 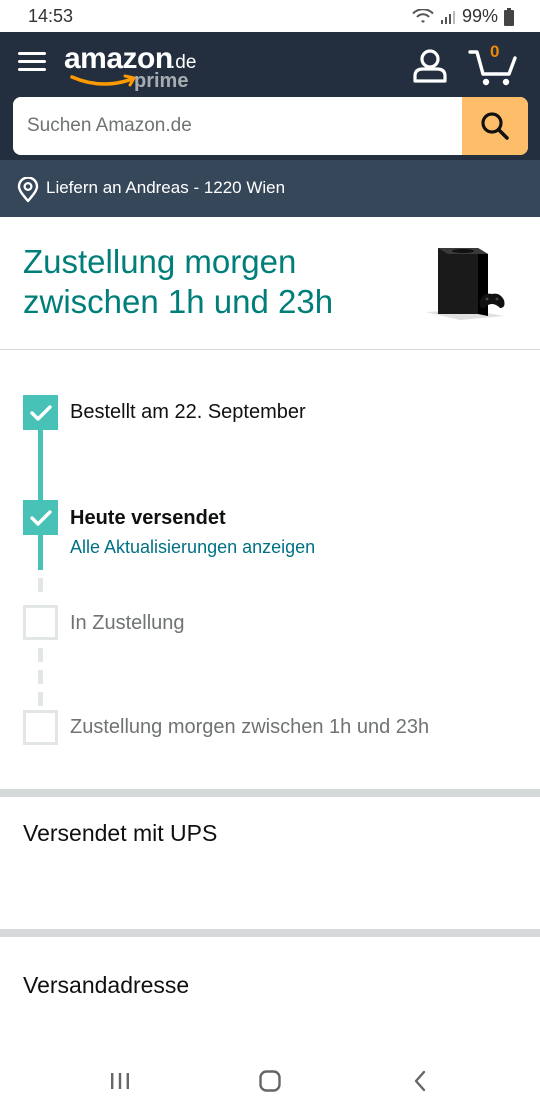 I want to click on battery-percent: 99%, so click(x=479, y=16).